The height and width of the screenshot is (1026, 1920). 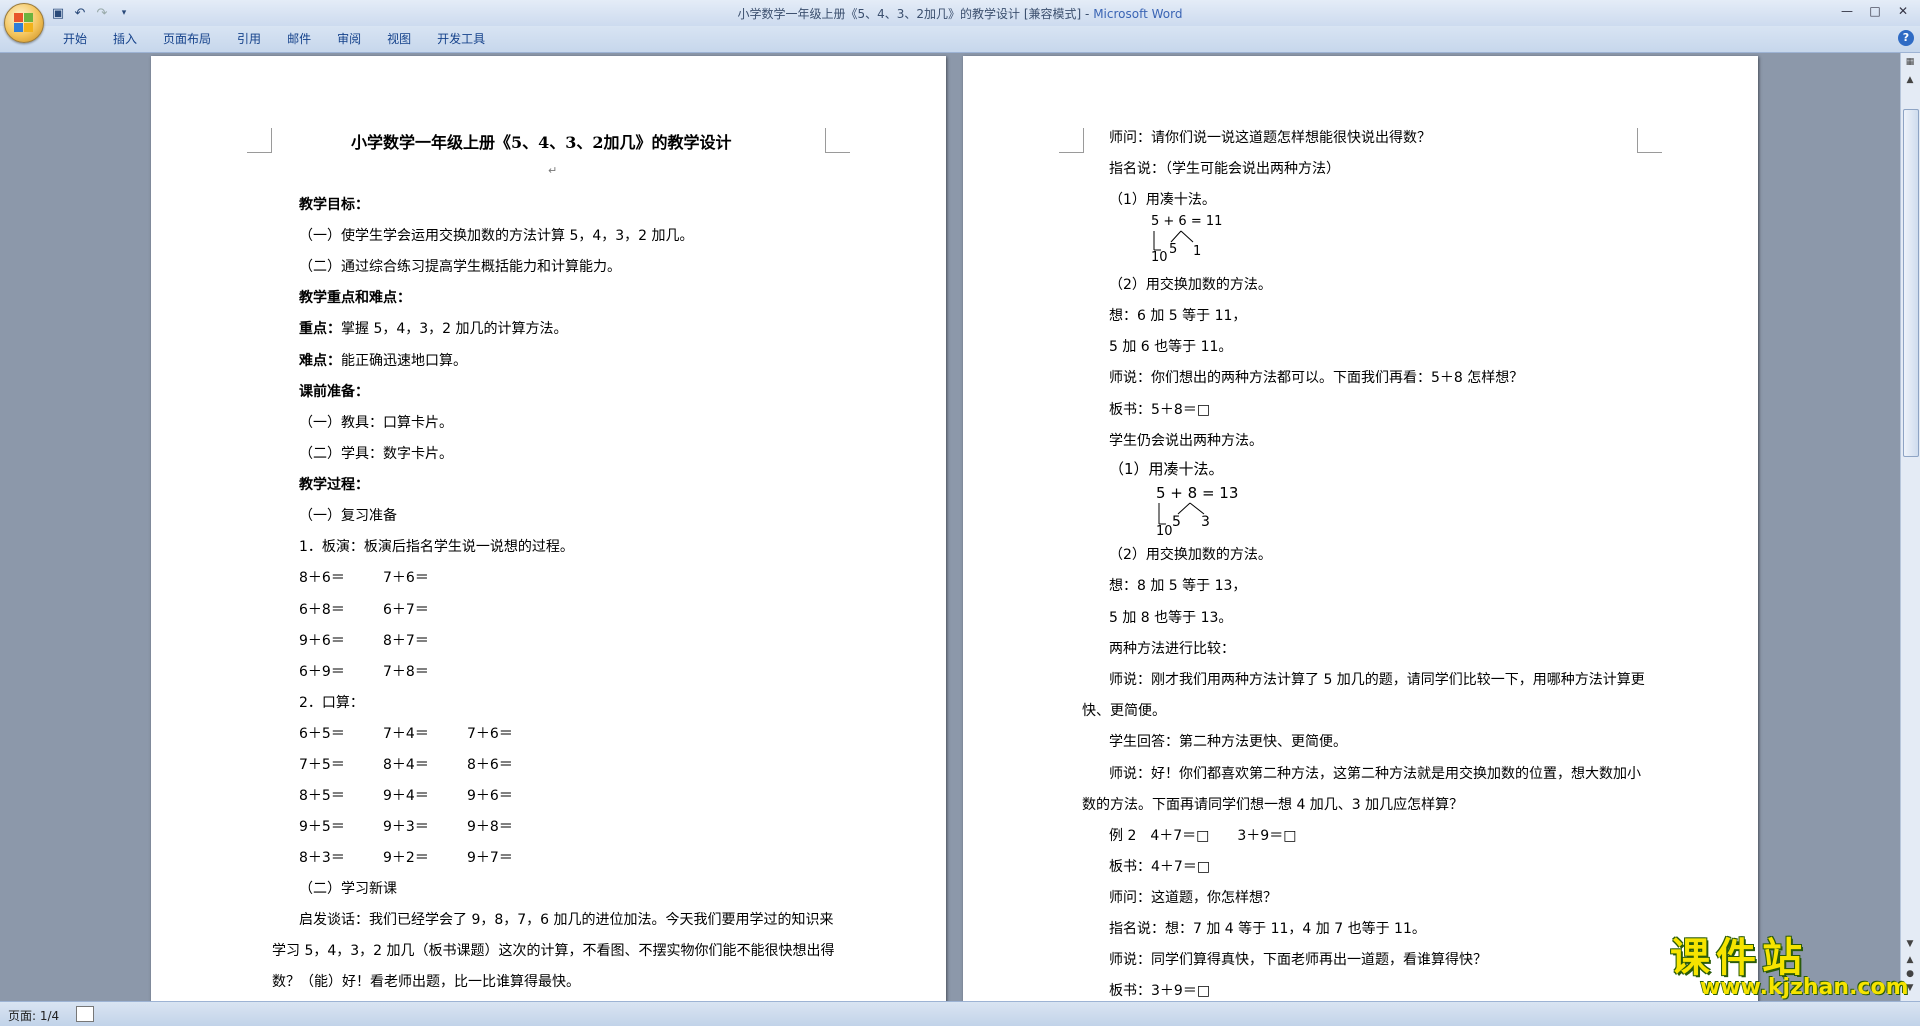 I want to click on maximize-icon: □, so click(x=1875, y=11).